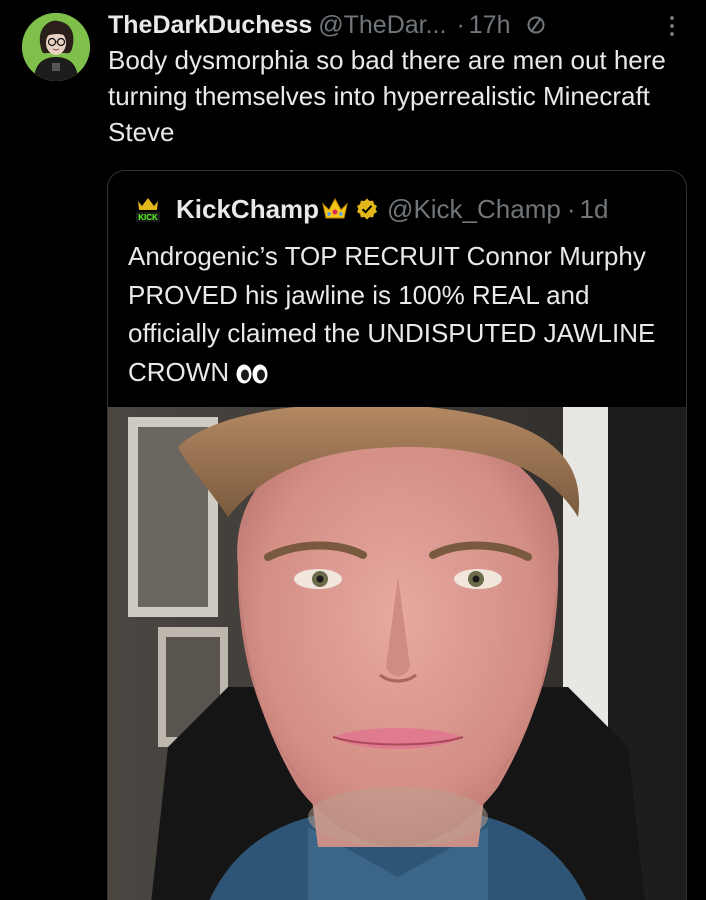  I want to click on eyes-icon, so click(252, 374).